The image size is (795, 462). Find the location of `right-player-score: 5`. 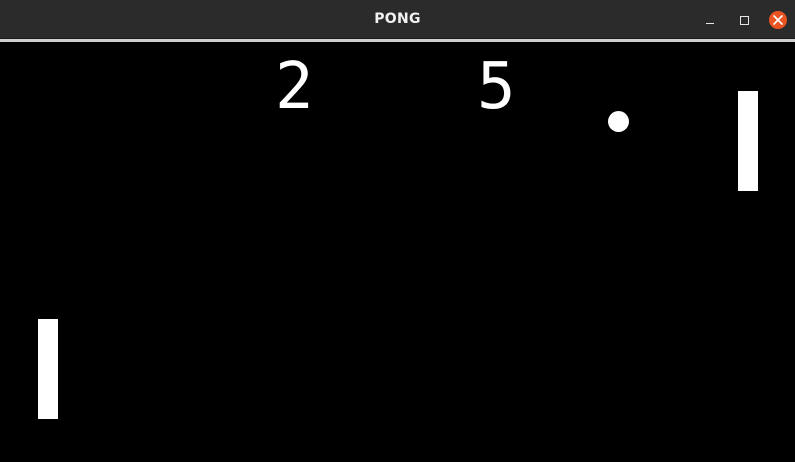

right-player-score: 5 is located at coordinates (496, 87).